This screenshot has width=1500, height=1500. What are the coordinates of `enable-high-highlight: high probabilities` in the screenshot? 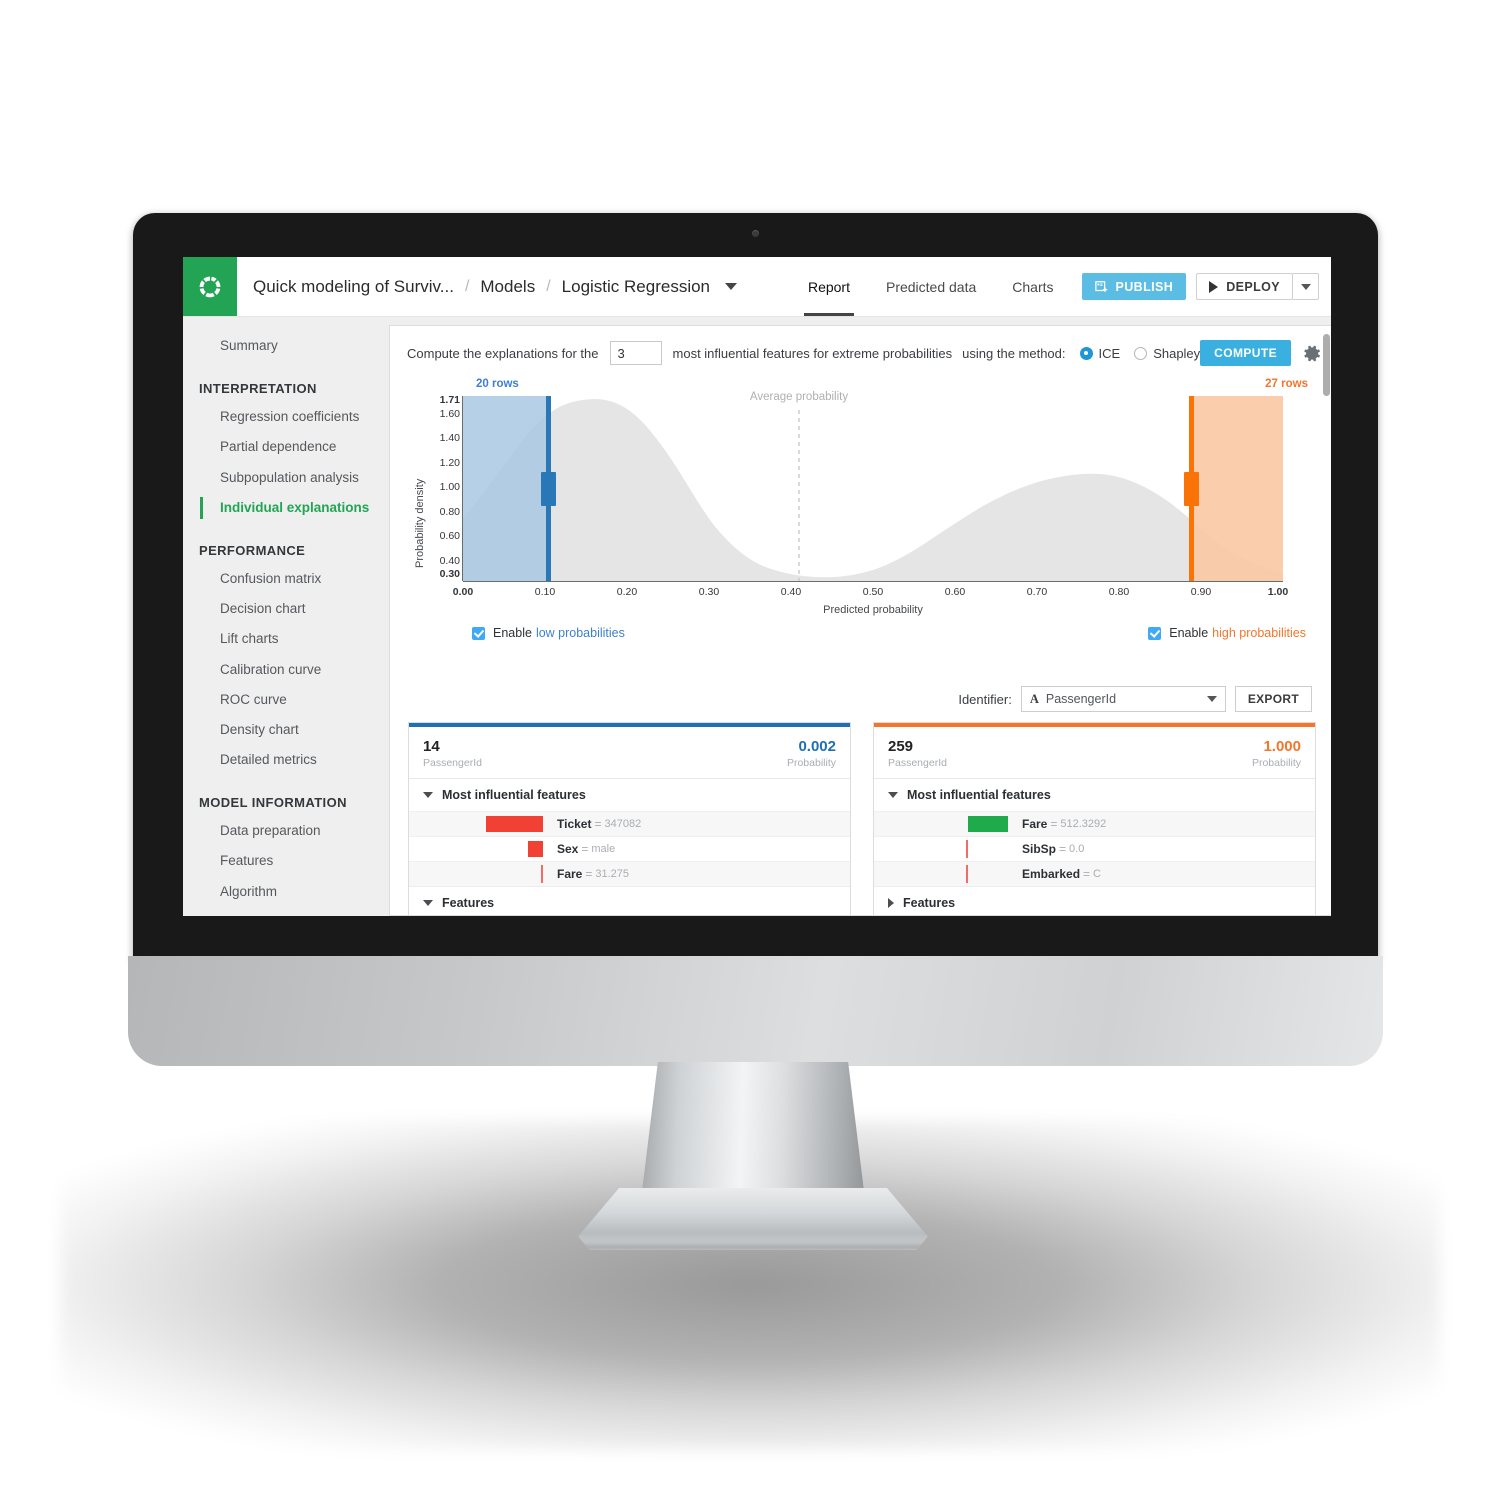 It's located at (1259, 633).